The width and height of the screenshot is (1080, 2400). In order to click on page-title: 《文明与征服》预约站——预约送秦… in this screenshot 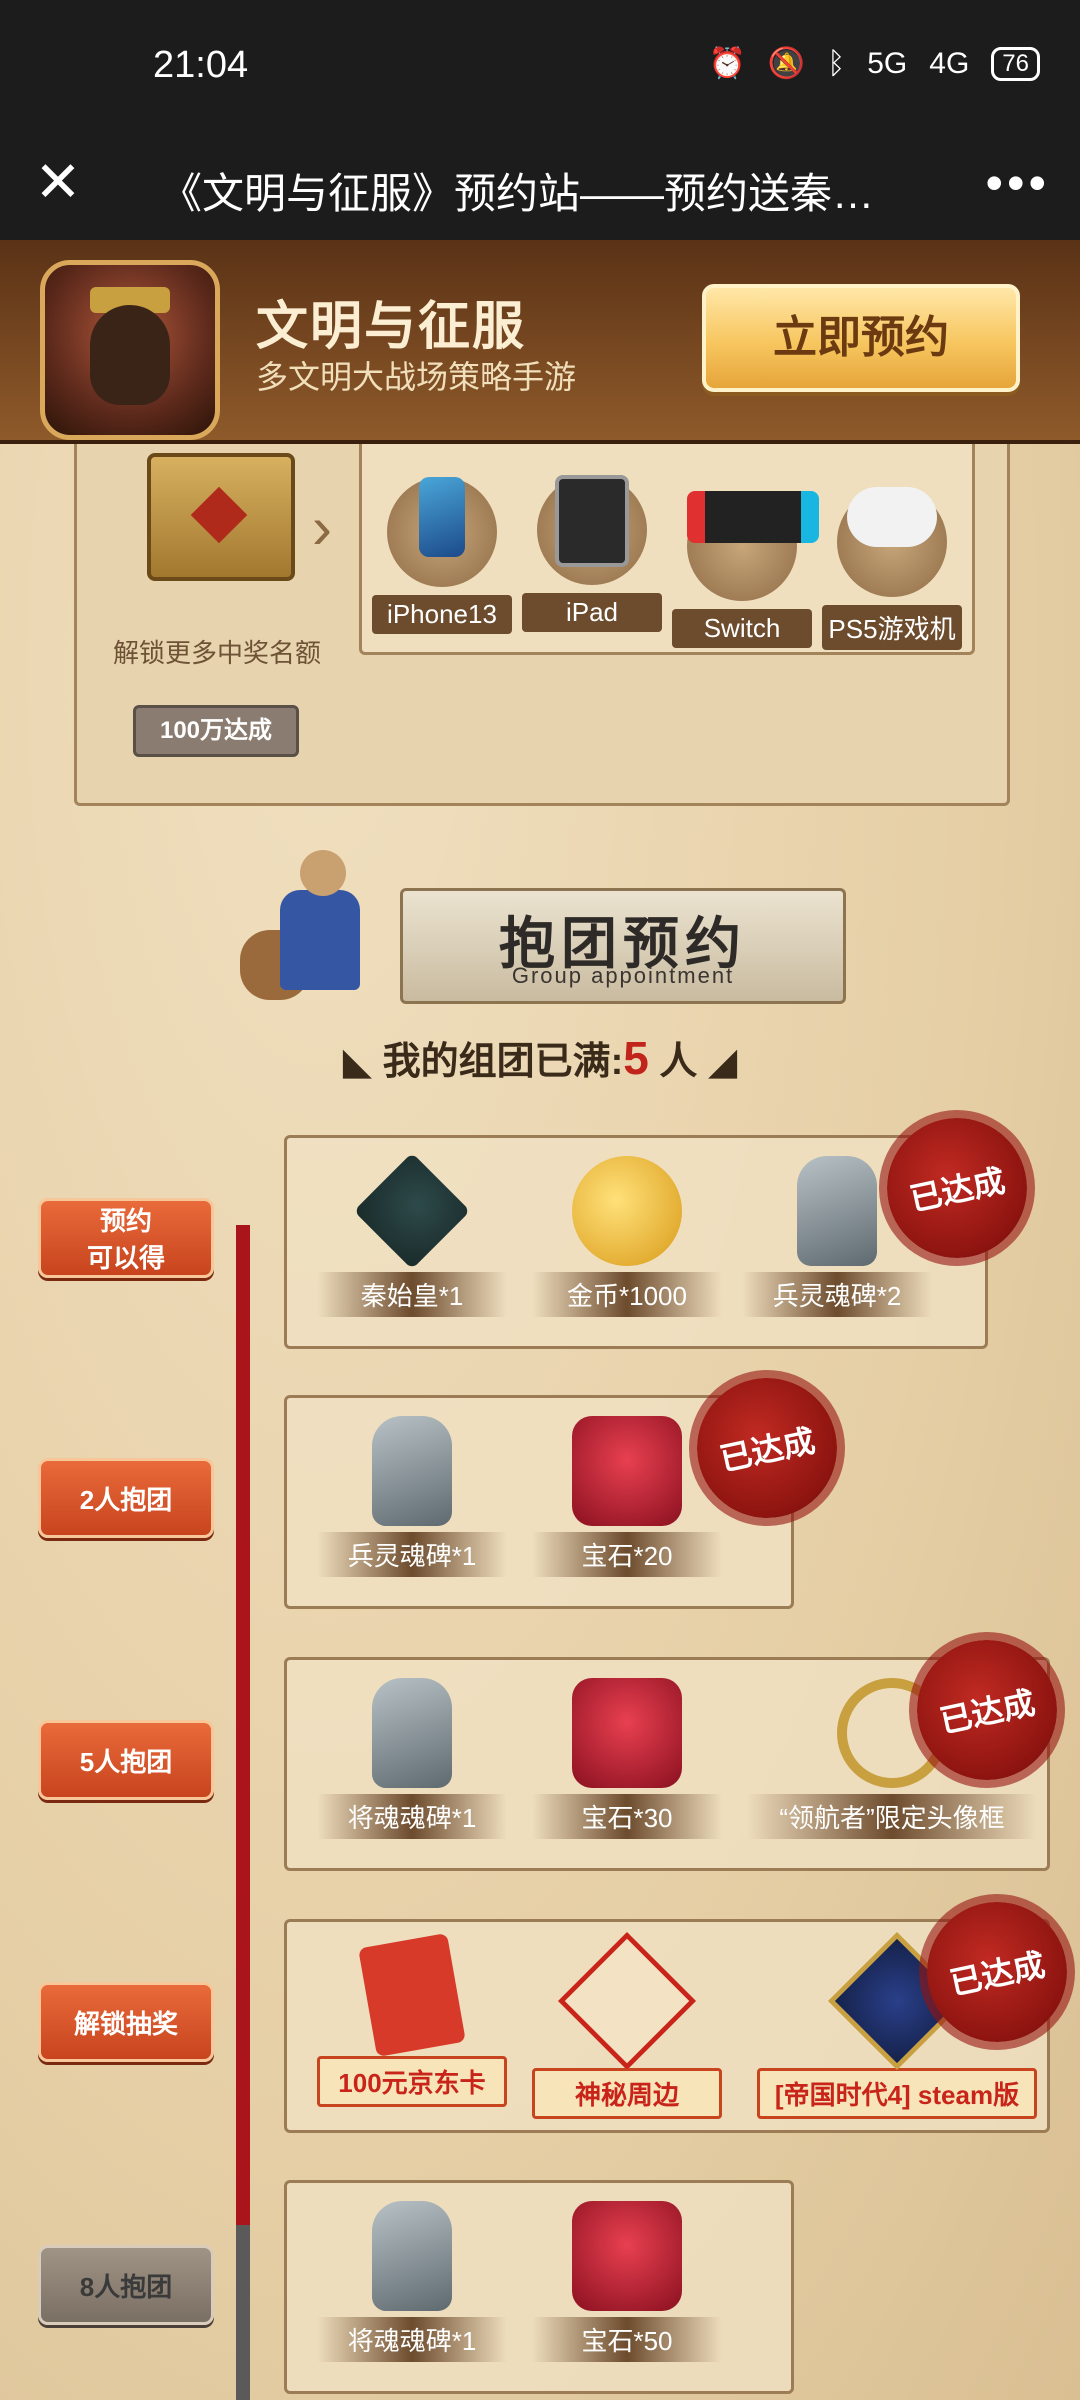, I will do `click(517, 193)`.